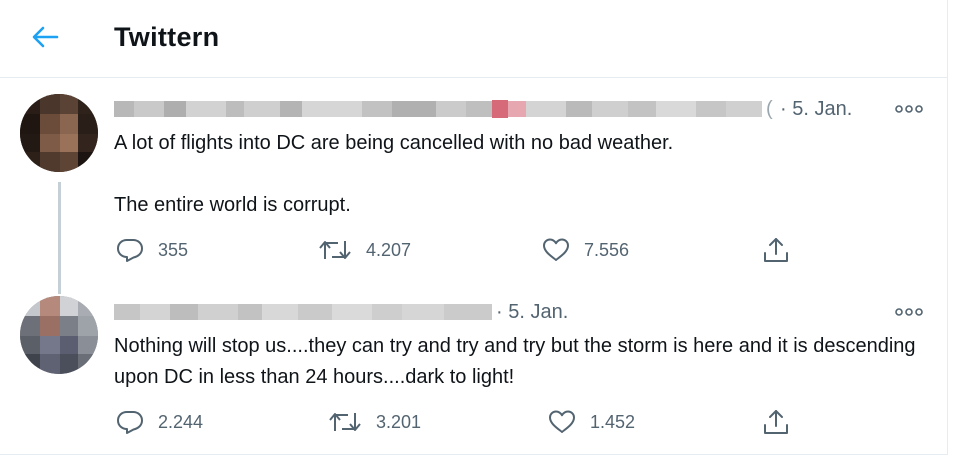 This screenshot has width=960, height=456. I want to click on reply-count: 2.244, so click(181, 421).